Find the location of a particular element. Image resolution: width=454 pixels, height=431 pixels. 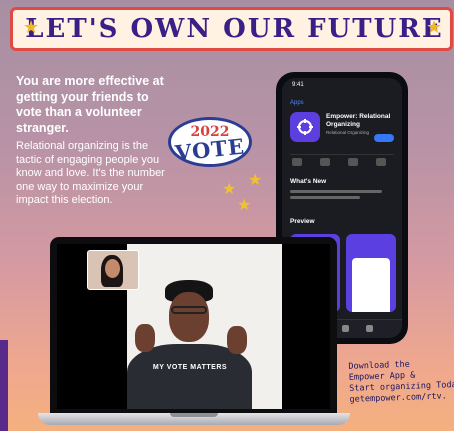

title-banner: ★ LET'S OWN OUR FUTURE ★ is located at coordinates (231, 29).